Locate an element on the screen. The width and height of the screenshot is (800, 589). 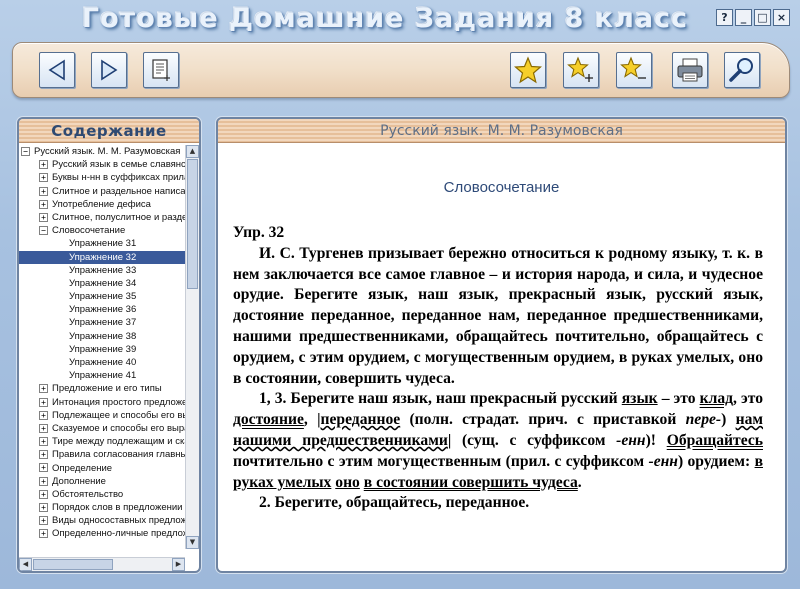
text-run: )! is located at coordinates (656, 440).